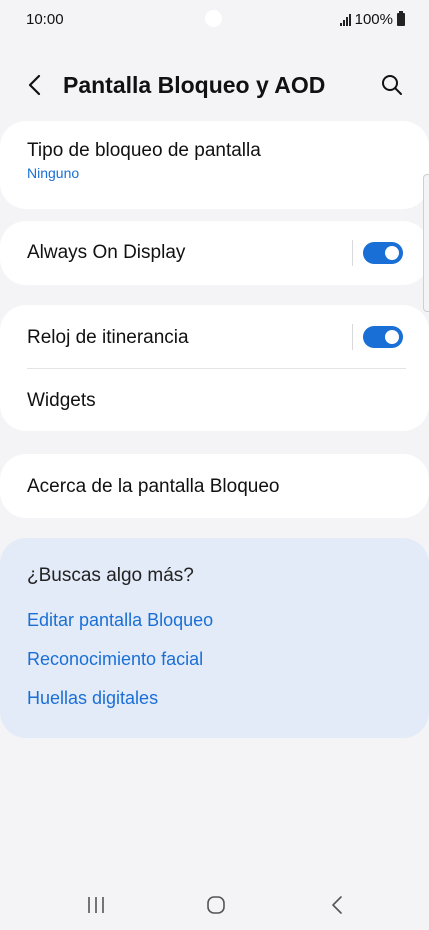 The width and height of the screenshot is (429, 930). What do you see at coordinates (108, 337) in the screenshot?
I see `roaming-clock-title: Reloj de itinerancia` at bounding box center [108, 337].